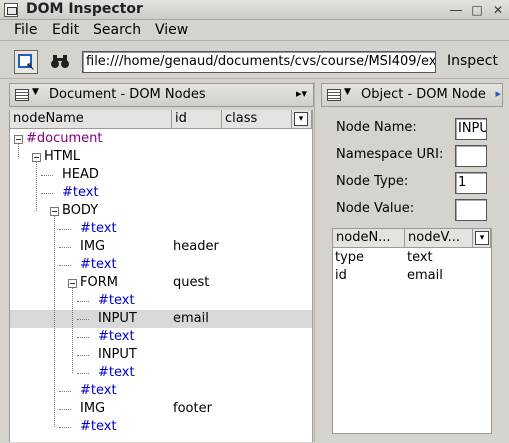 This screenshot has width=509, height=443. What do you see at coordinates (423, 94) in the screenshot?
I see `object-panel-title: Object - DOM Node` at bounding box center [423, 94].